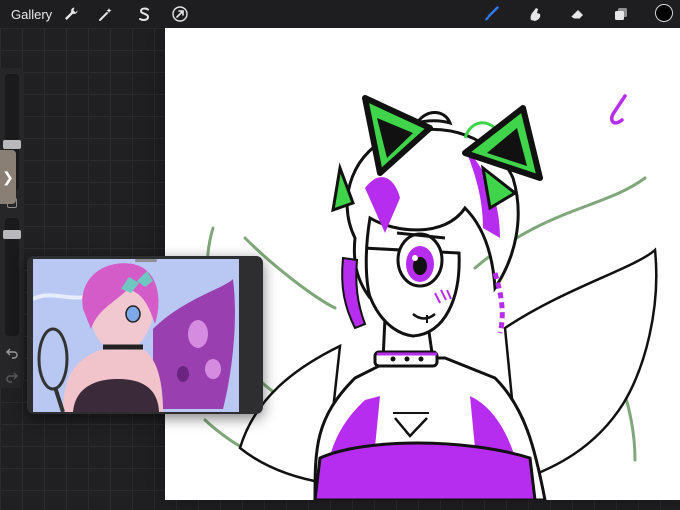 Image resolution: width=680 pixels, height=510 pixels. What do you see at coordinates (12, 144) in the screenshot?
I see `brush-size-thumb` at bounding box center [12, 144].